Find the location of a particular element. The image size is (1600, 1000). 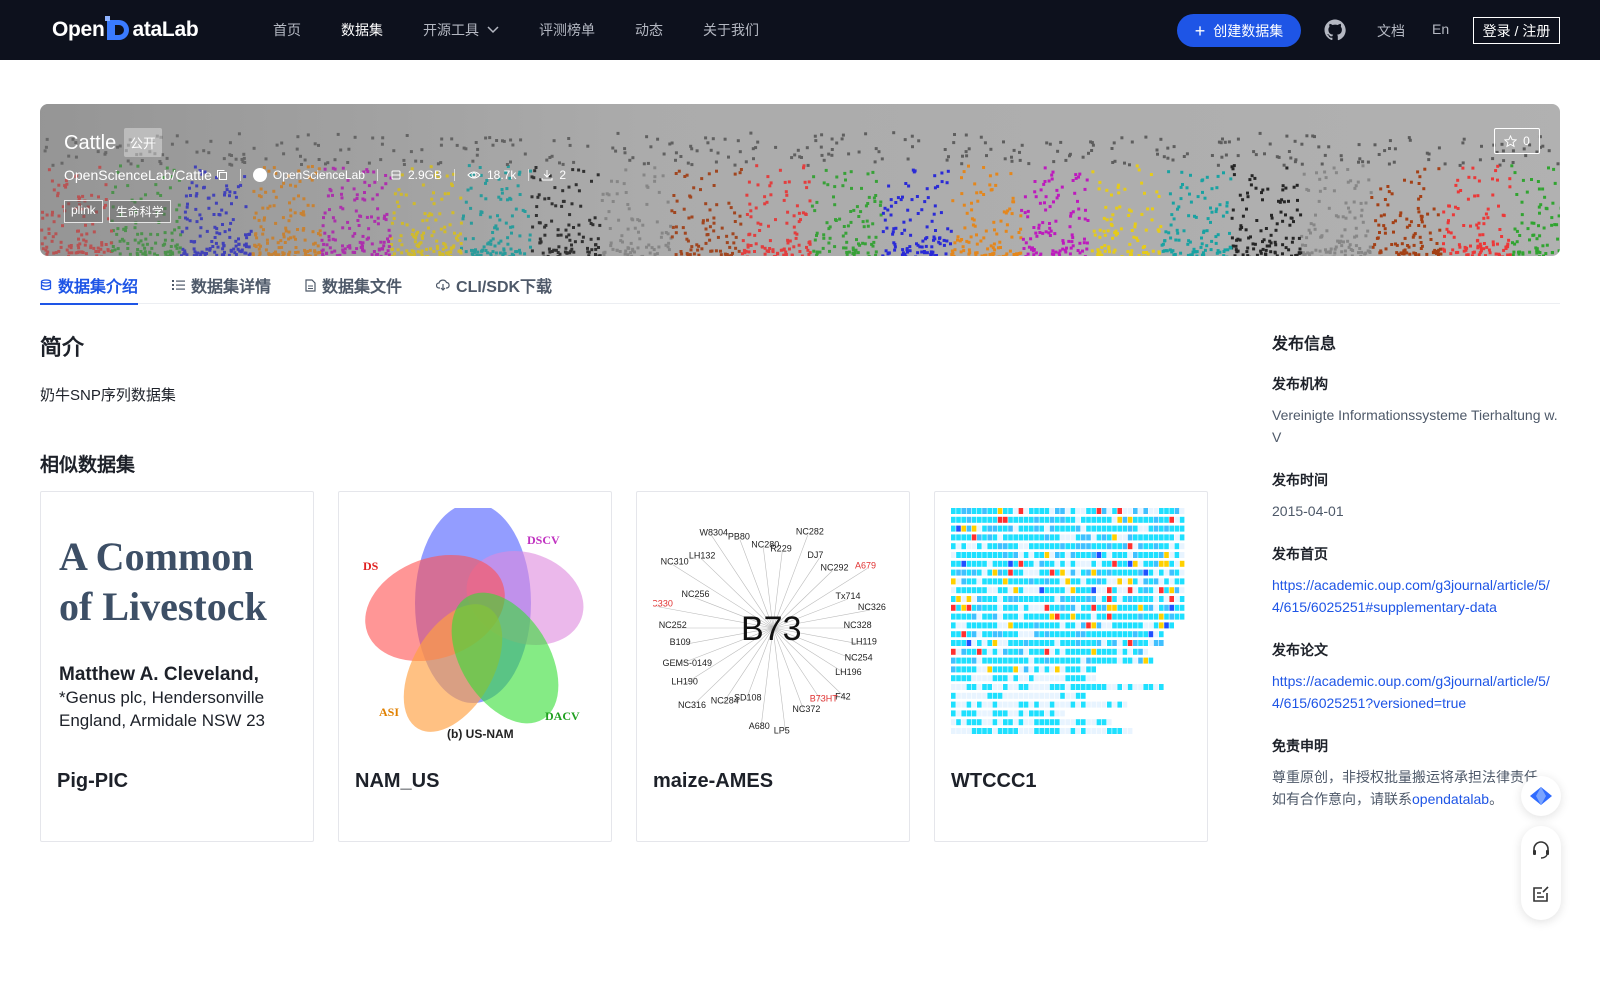

language-switch: En is located at coordinates (1440, 29).